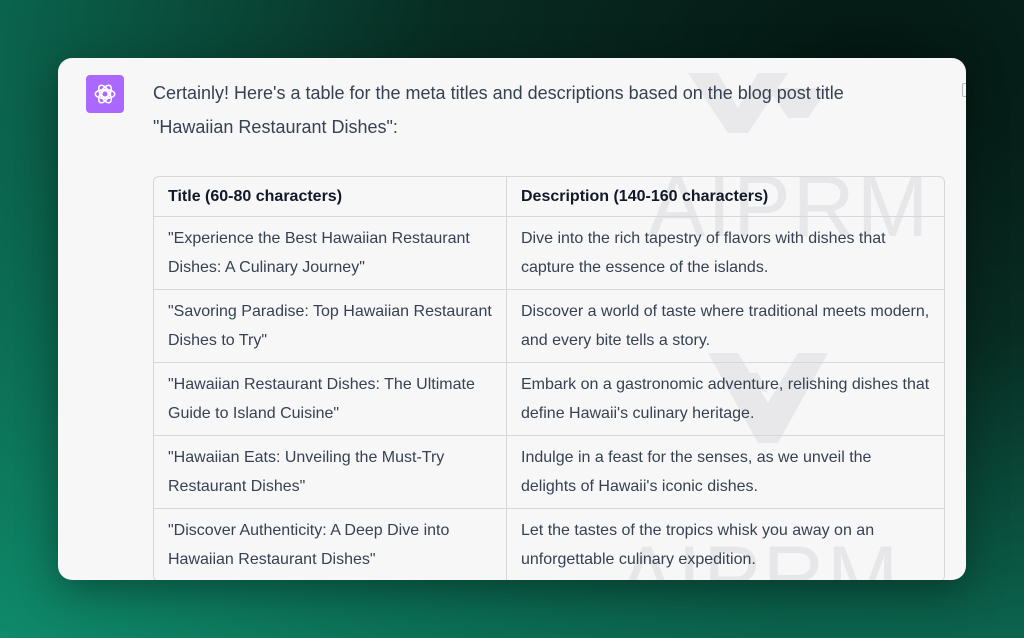 The height and width of the screenshot is (638, 1024). I want to click on message-line-2: "Hawaiian Restaurant Dishes":, so click(275, 127).